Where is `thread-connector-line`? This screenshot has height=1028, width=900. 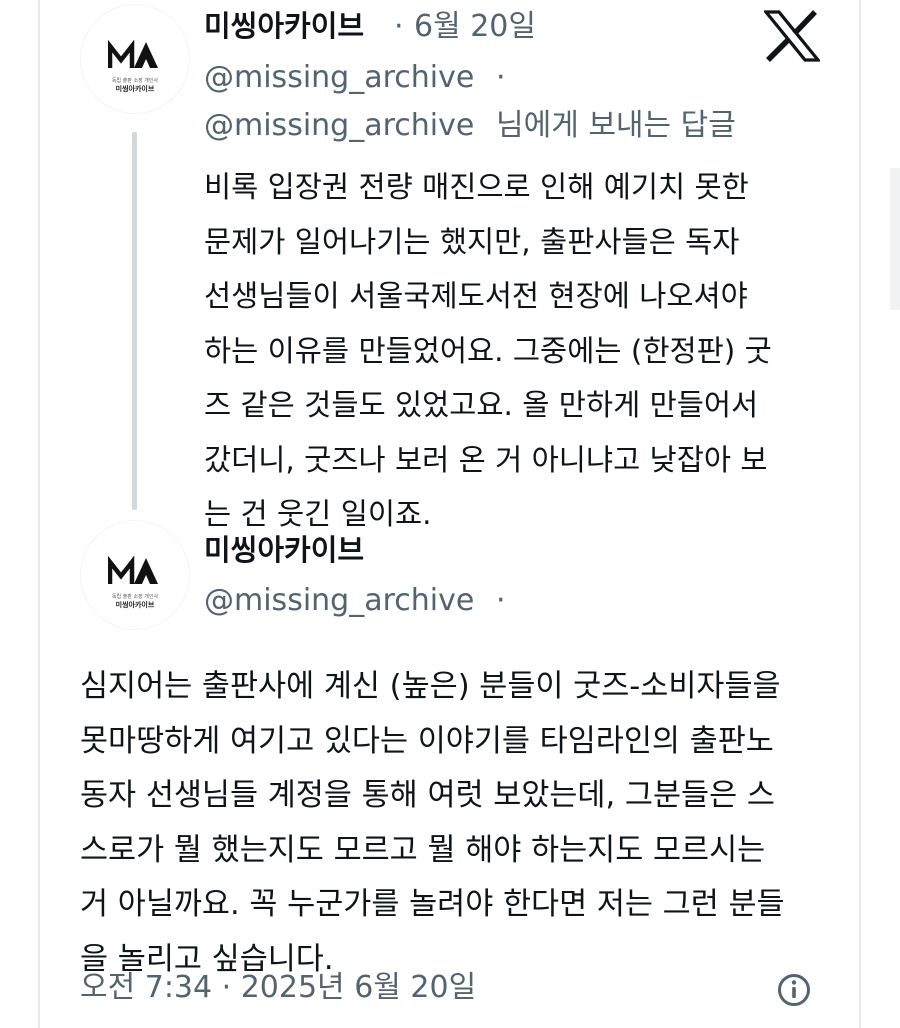 thread-connector-line is located at coordinates (134, 321).